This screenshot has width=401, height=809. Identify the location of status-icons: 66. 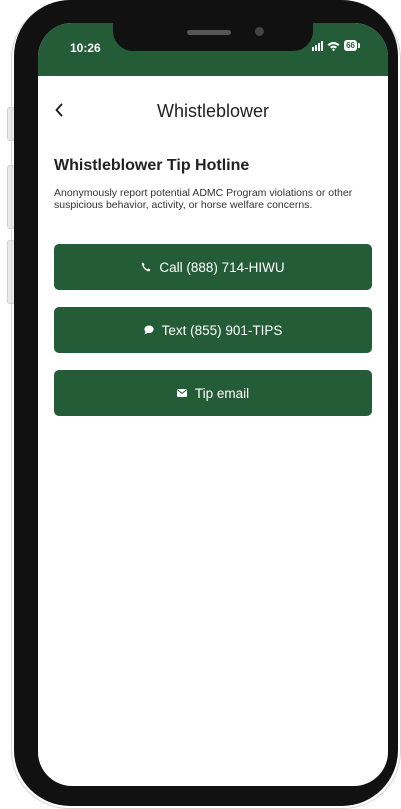
(336, 45).